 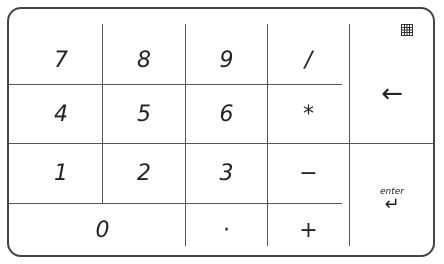 I want to click on key-8-label: 8, so click(x=144, y=60).